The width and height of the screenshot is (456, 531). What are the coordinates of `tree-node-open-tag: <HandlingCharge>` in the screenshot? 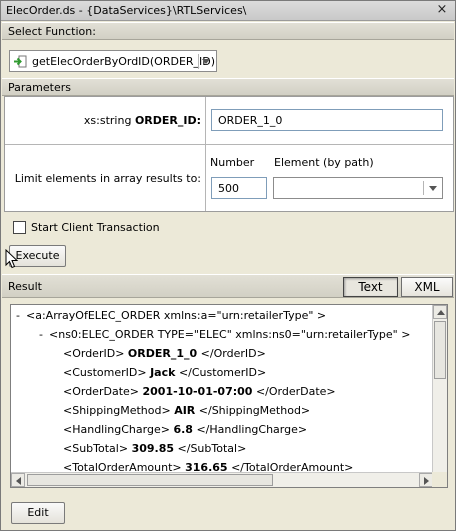 It's located at (116, 429).